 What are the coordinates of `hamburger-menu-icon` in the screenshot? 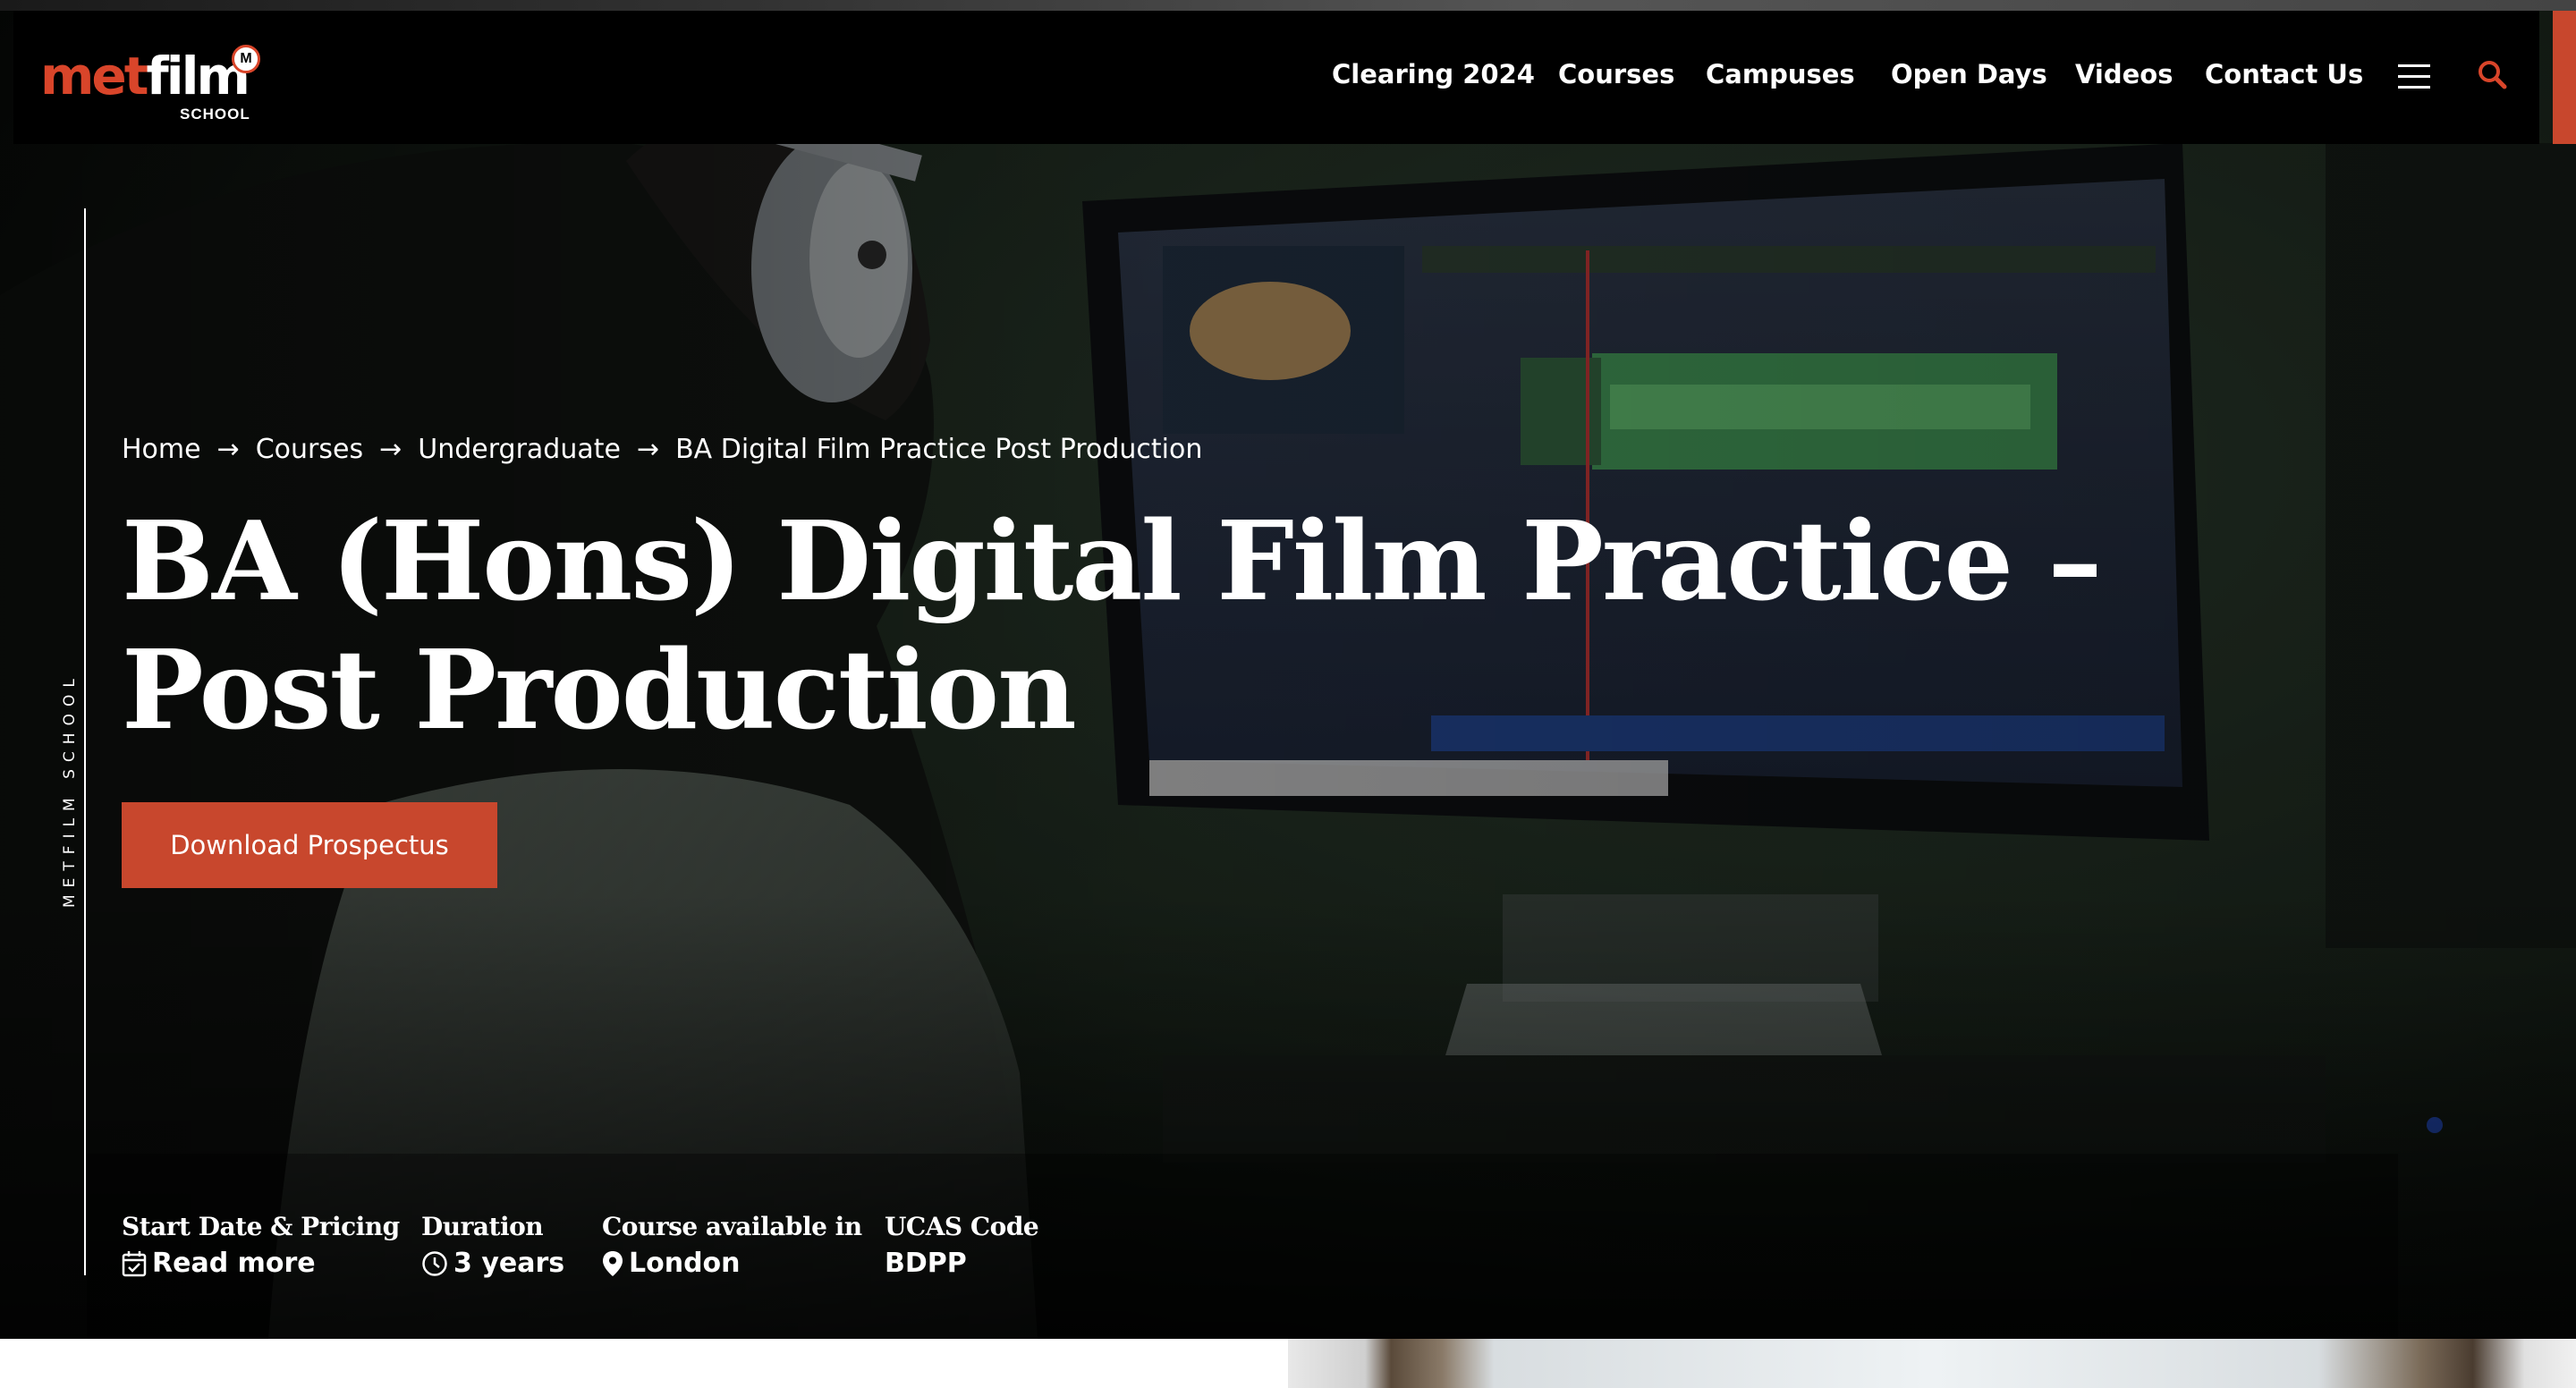 It's located at (2414, 76).